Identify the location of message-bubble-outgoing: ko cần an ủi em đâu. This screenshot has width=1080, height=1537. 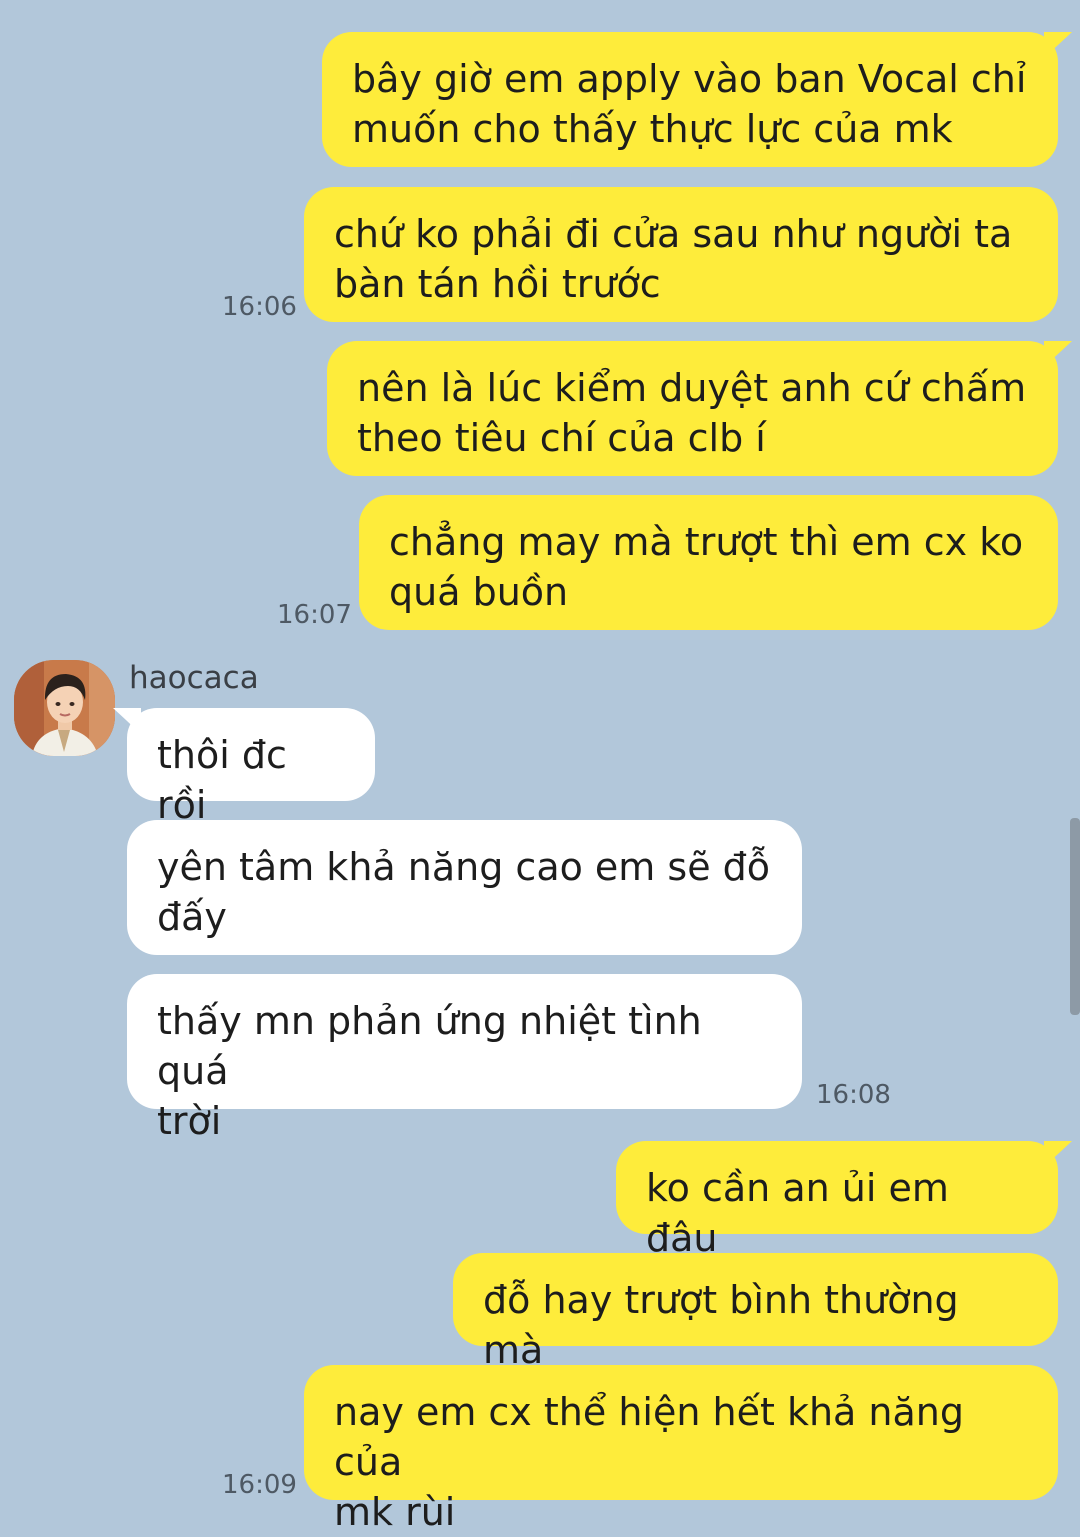
(844, 1200).